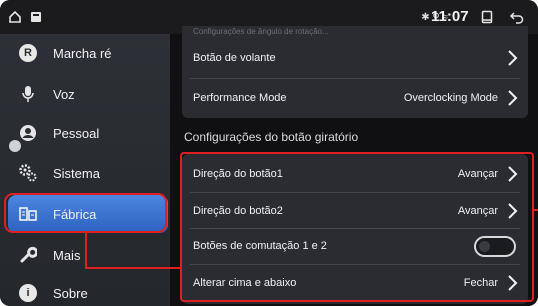 The image size is (538, 306). What do you see at coordinates (76, 173) in the screenshot?
I see `sidebar-item-label: Sistema` at bounding box center [76, 173].